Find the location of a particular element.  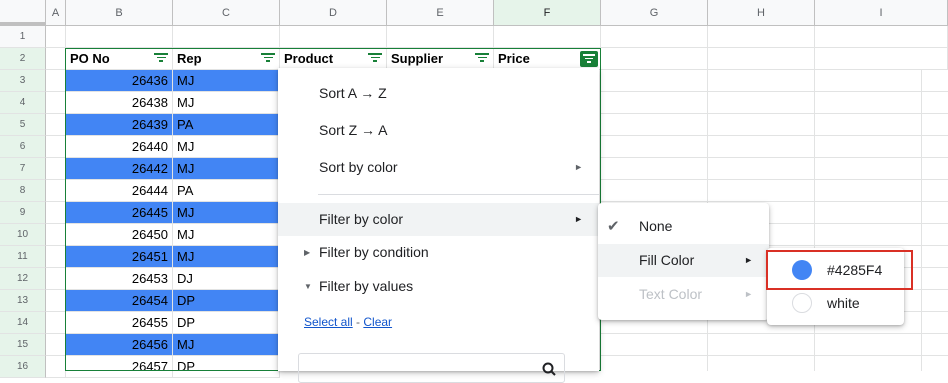

column-header-g: G is located at coordinates (654, 13).